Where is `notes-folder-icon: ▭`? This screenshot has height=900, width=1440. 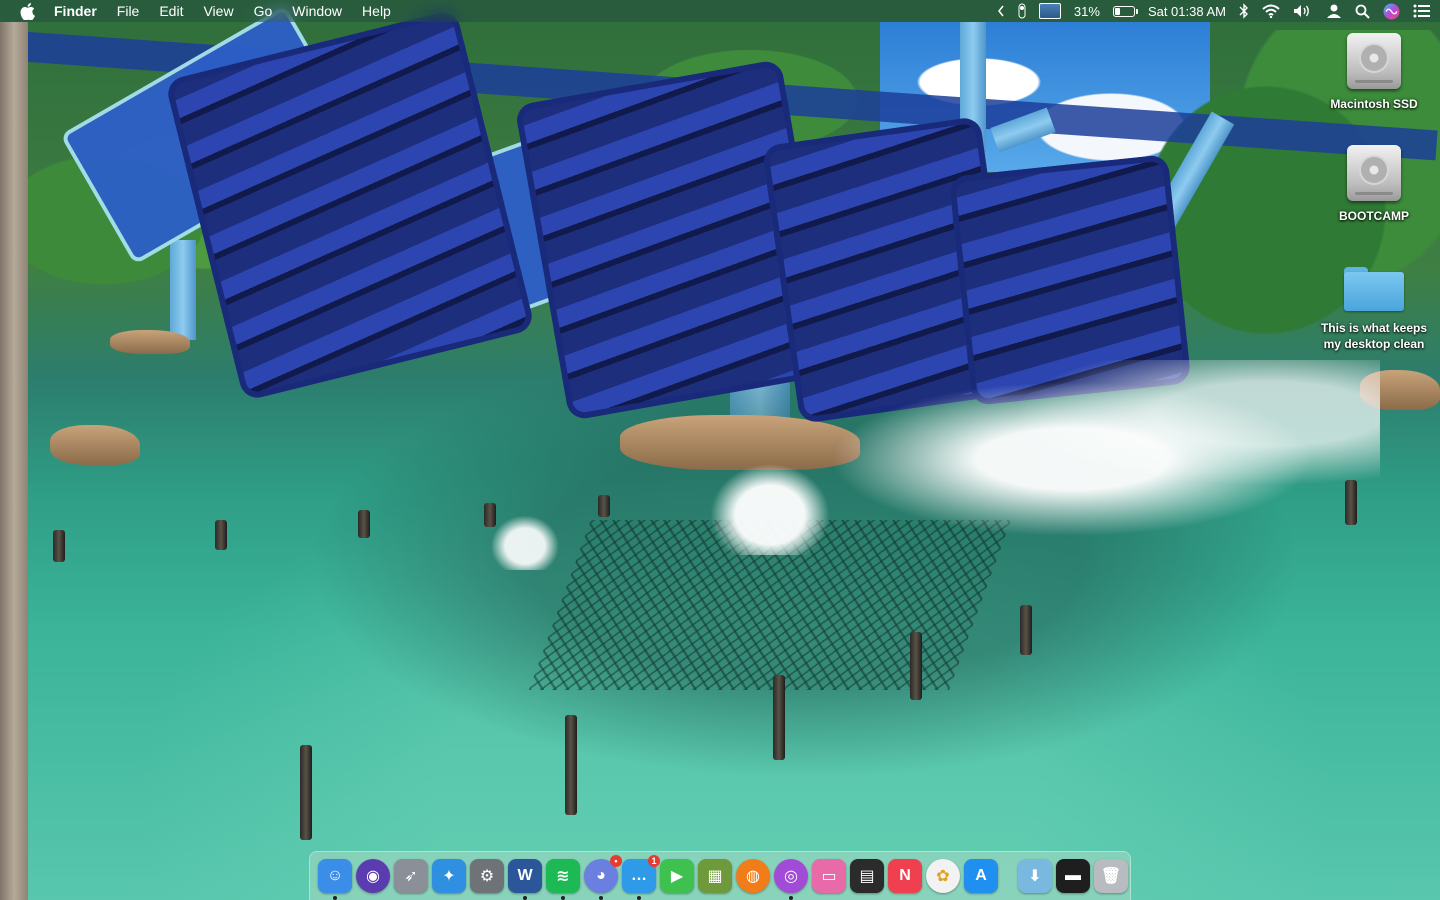
notes-folder-icon: ▭ is located at coordinates (829, 876).